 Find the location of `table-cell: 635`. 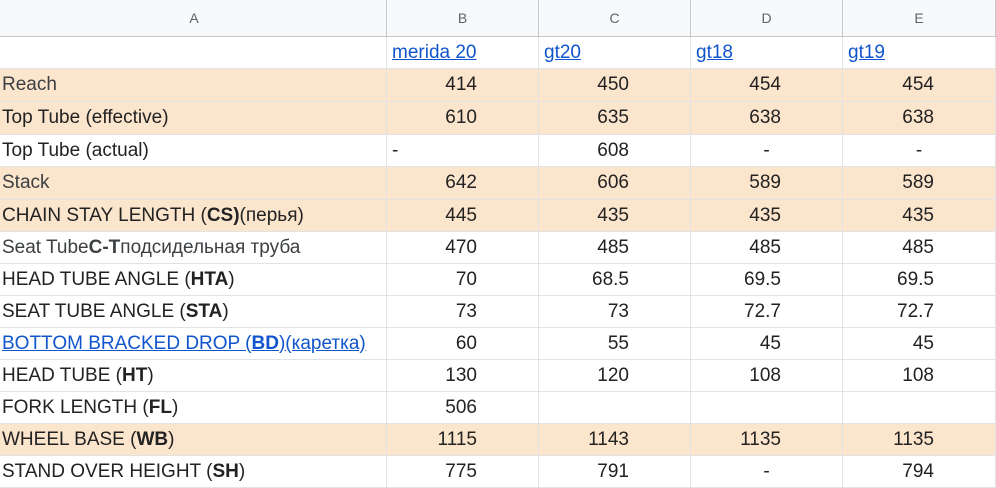

table-cell: 635 is located at coordinates (615, 118).